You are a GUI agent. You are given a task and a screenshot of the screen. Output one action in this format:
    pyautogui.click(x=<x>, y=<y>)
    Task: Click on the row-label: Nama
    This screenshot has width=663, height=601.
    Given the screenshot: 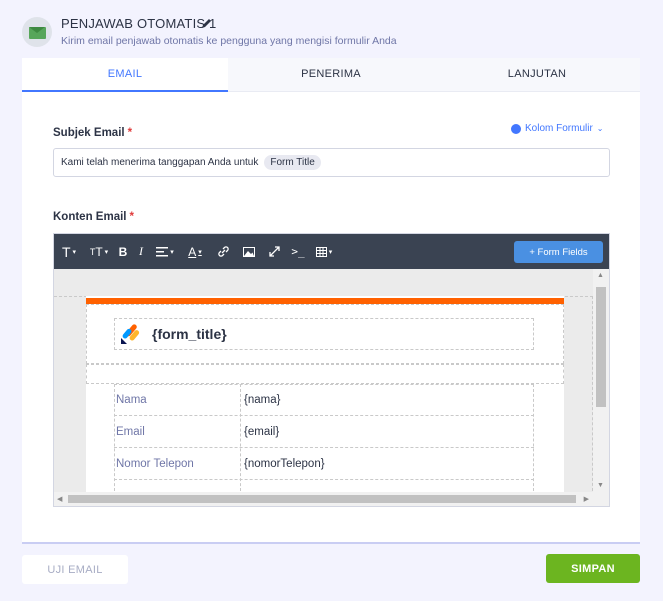 What is the action you would take?
    pyautogui.click(x=131, y=400)
    